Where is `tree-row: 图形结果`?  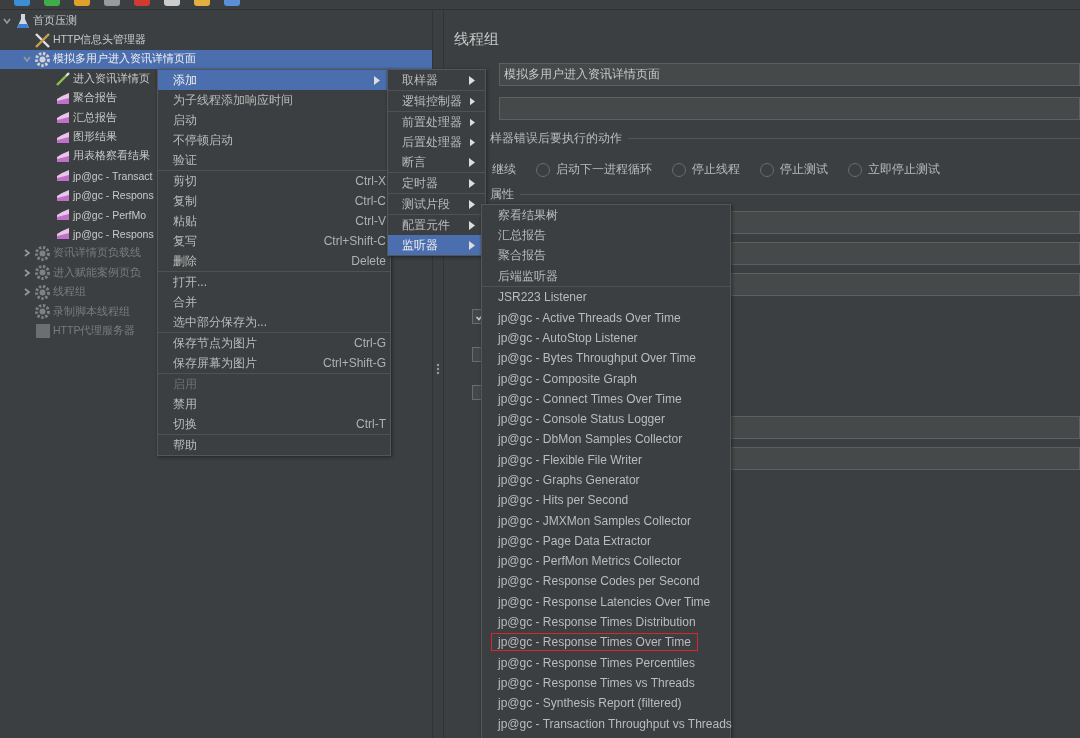 tree-row: 图形结果 is located at coordinates (58, 137).